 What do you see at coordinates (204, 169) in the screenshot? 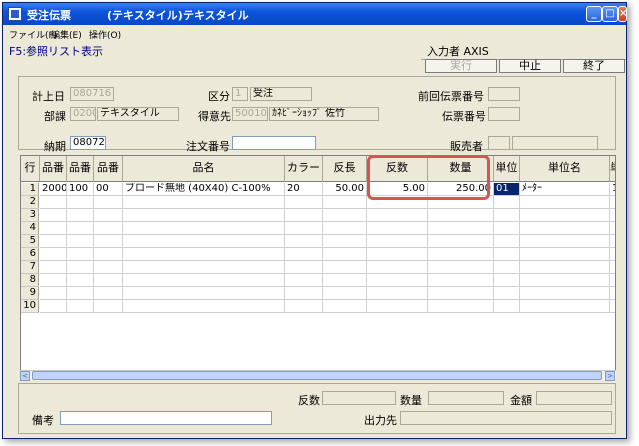
I see `column-header-product-name: 品名` at bounding box center [204, 169].